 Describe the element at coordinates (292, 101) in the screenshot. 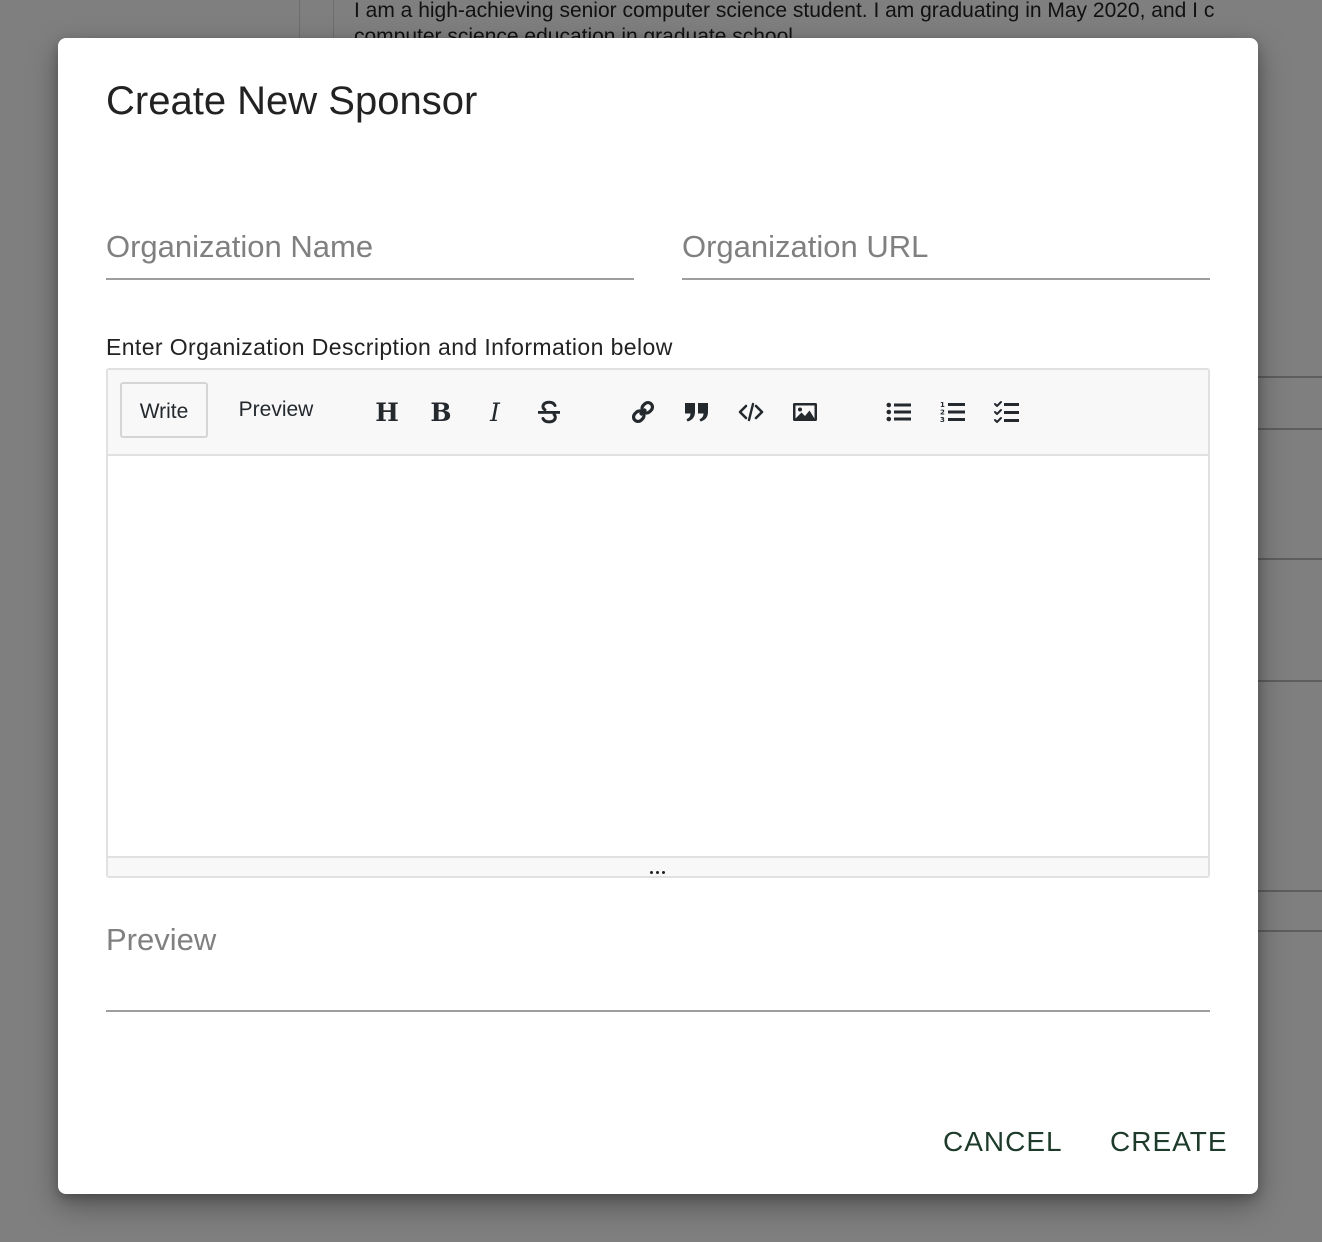

I see `dialog-title: Create New Sponsor` at that location.